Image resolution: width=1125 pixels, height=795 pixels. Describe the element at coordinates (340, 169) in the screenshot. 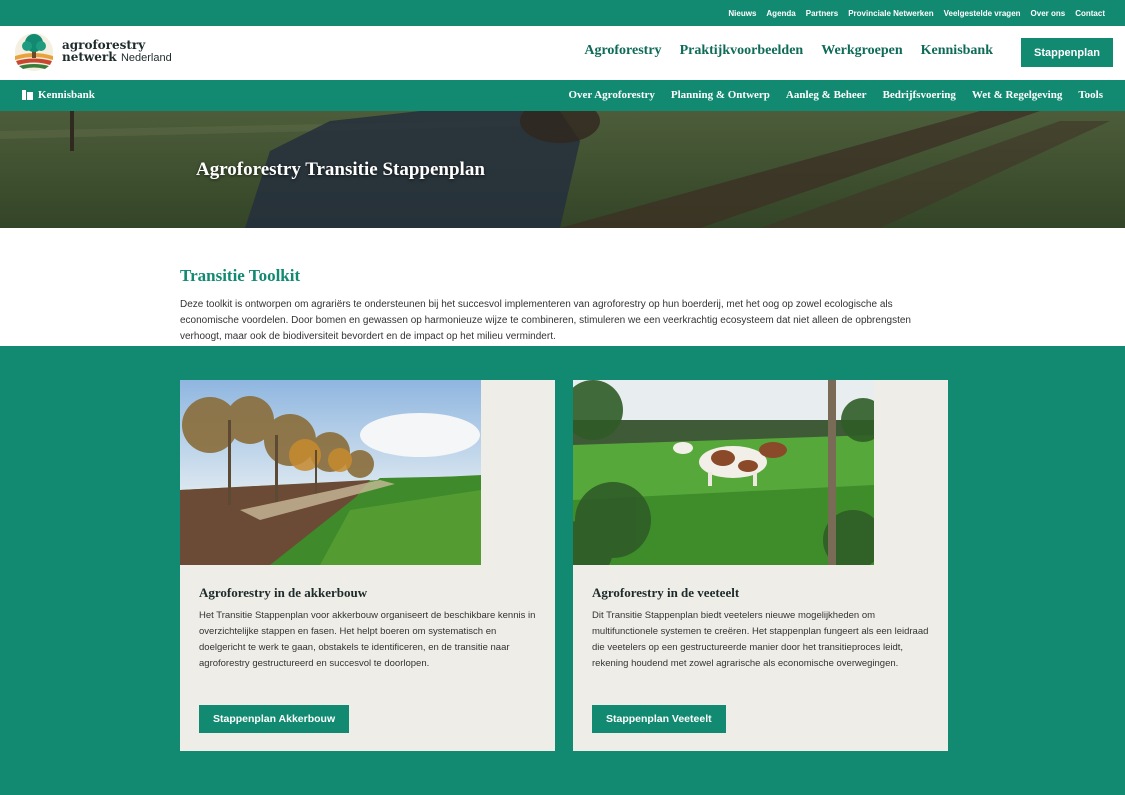

I see `hero-title: Agroforestry Transitie Stappenplan` at that location.